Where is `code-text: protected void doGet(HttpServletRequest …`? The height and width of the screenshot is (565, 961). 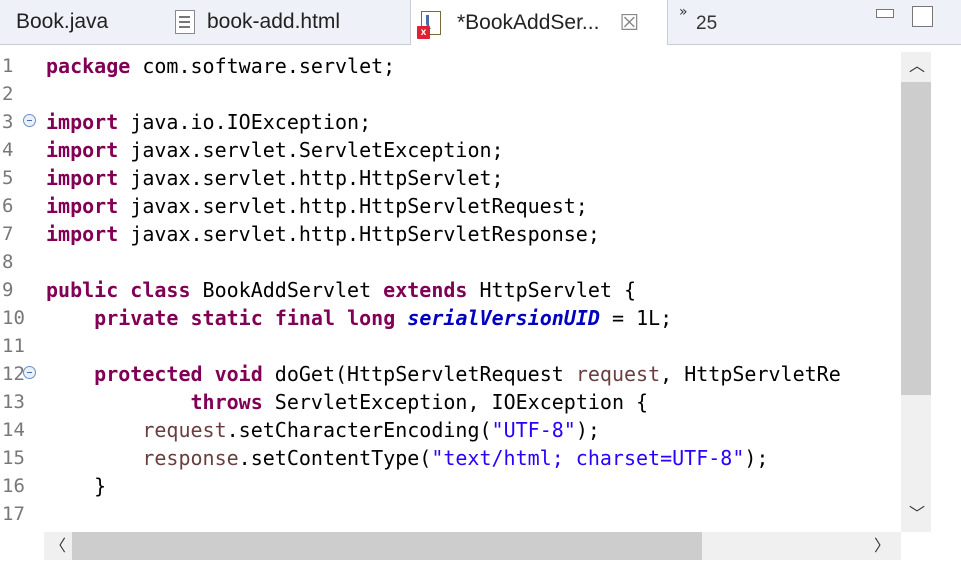
code-text: protected void doGet(HttpServletRequest … is located at coordinates (443, 374).